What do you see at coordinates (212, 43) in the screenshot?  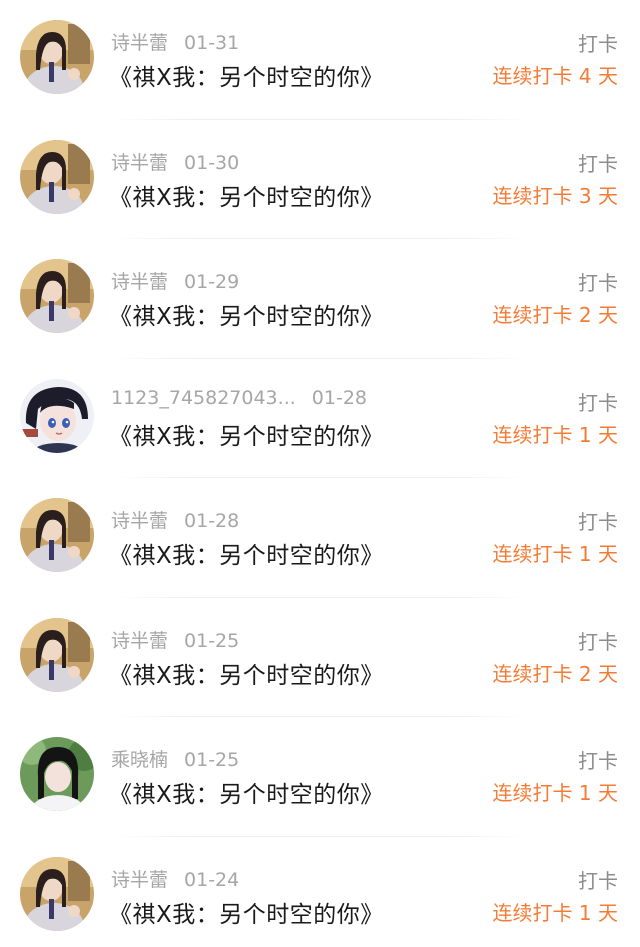 I see `entry-date: 01-31` at bounding box center [212, 43].